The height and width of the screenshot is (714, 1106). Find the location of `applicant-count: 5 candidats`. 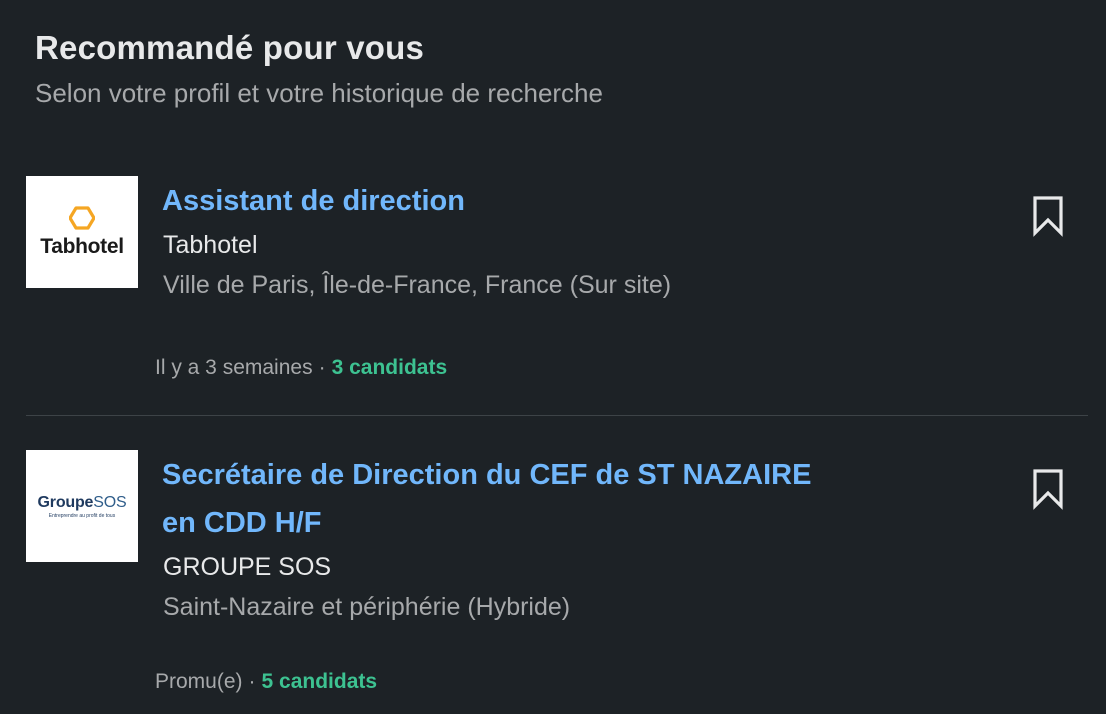

applicant-count: 5 candidats is located at coordinates (319, 681).